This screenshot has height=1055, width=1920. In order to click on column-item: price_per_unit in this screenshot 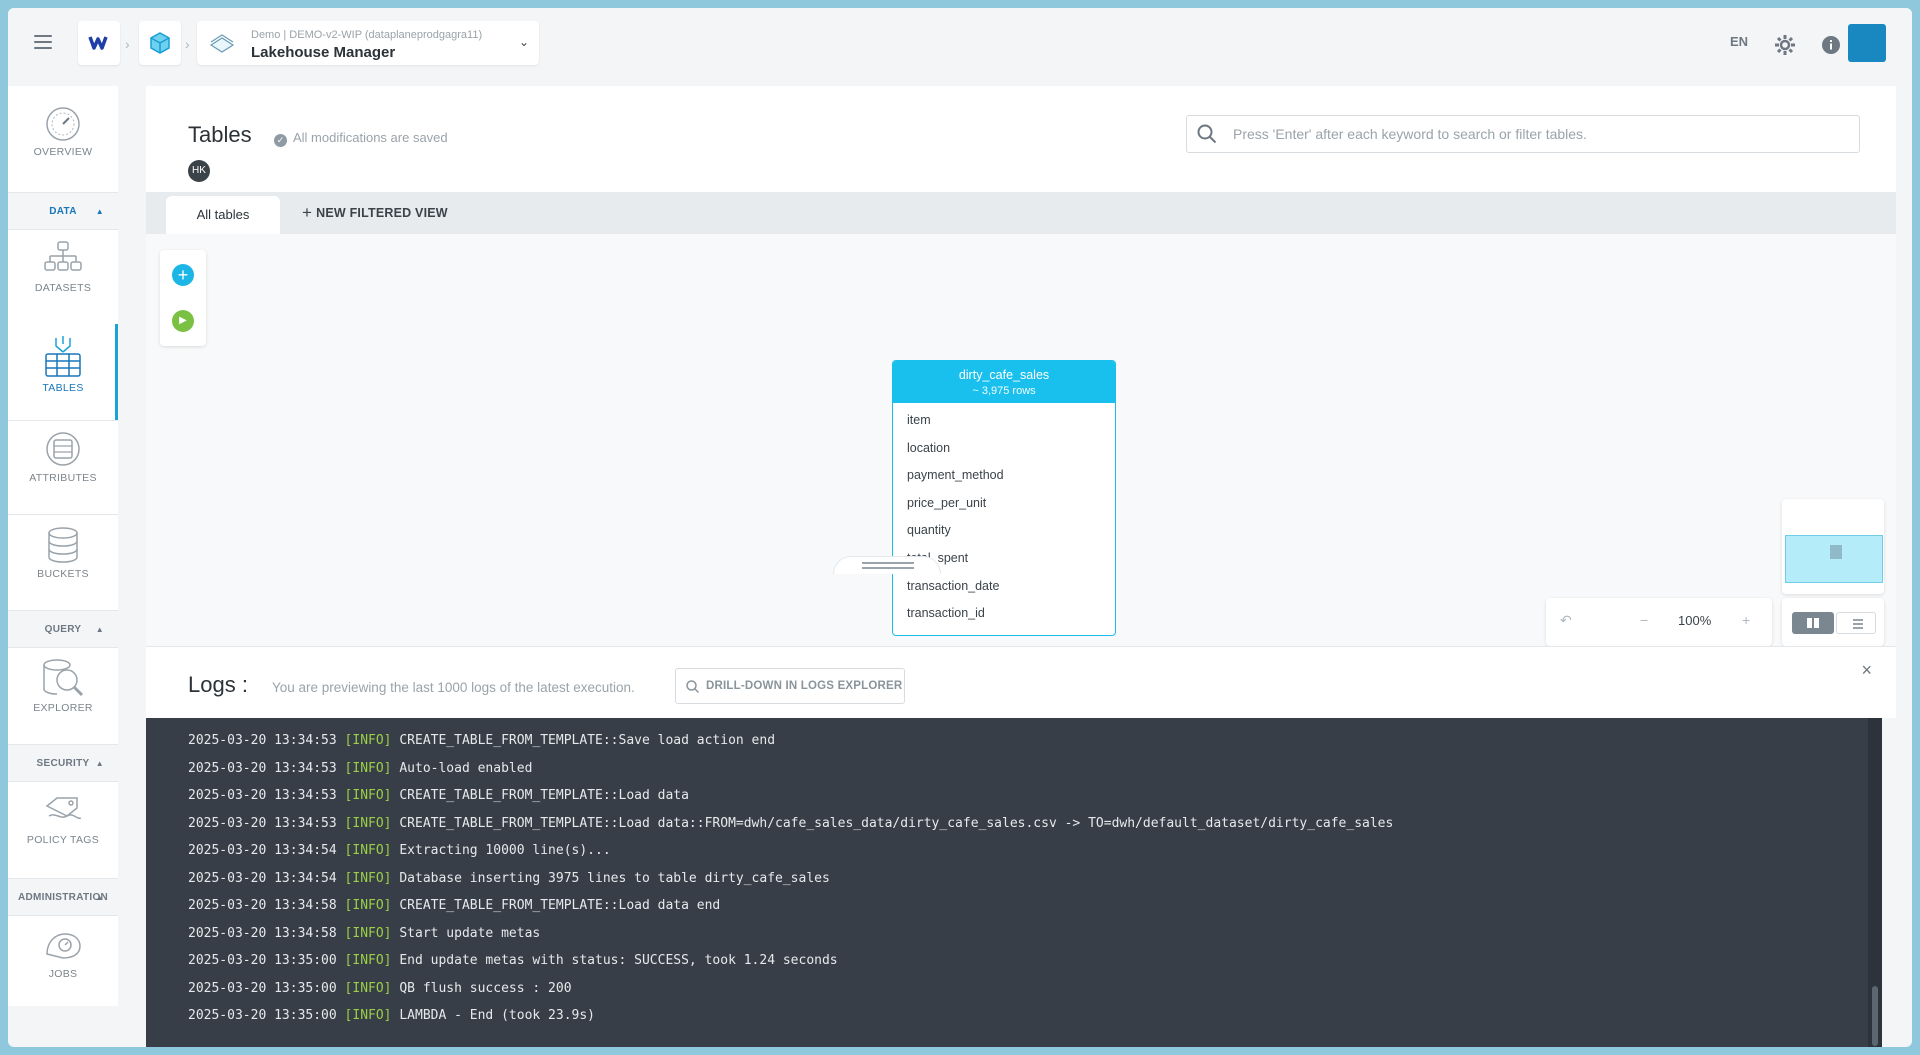, I will do `click(1004, 504)`.